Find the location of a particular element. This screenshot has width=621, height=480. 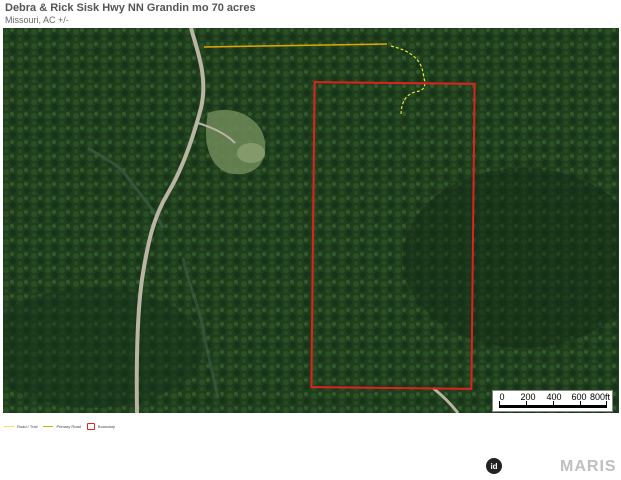

map-legend: Road / Trail Primary Road Boundary is located at coordinates (59, 426).